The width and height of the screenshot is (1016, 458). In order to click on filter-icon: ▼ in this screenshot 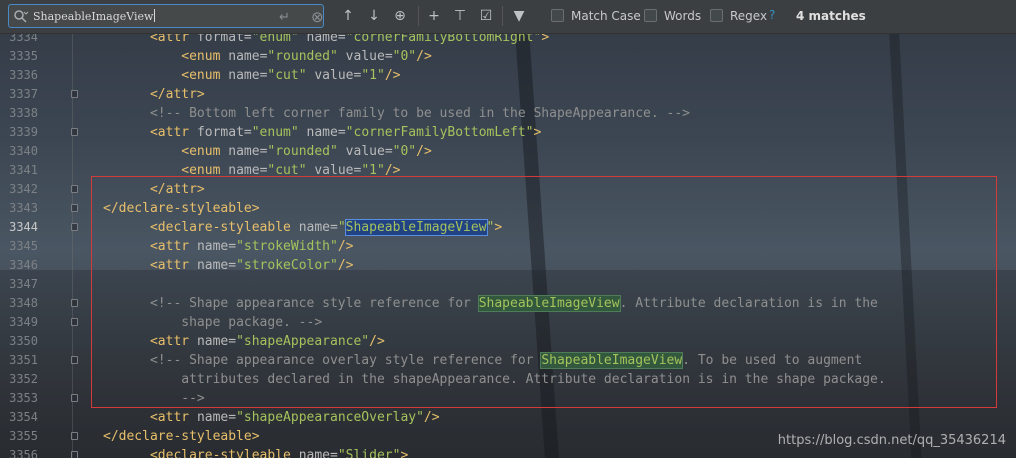, I will do `click(519, 16)`.